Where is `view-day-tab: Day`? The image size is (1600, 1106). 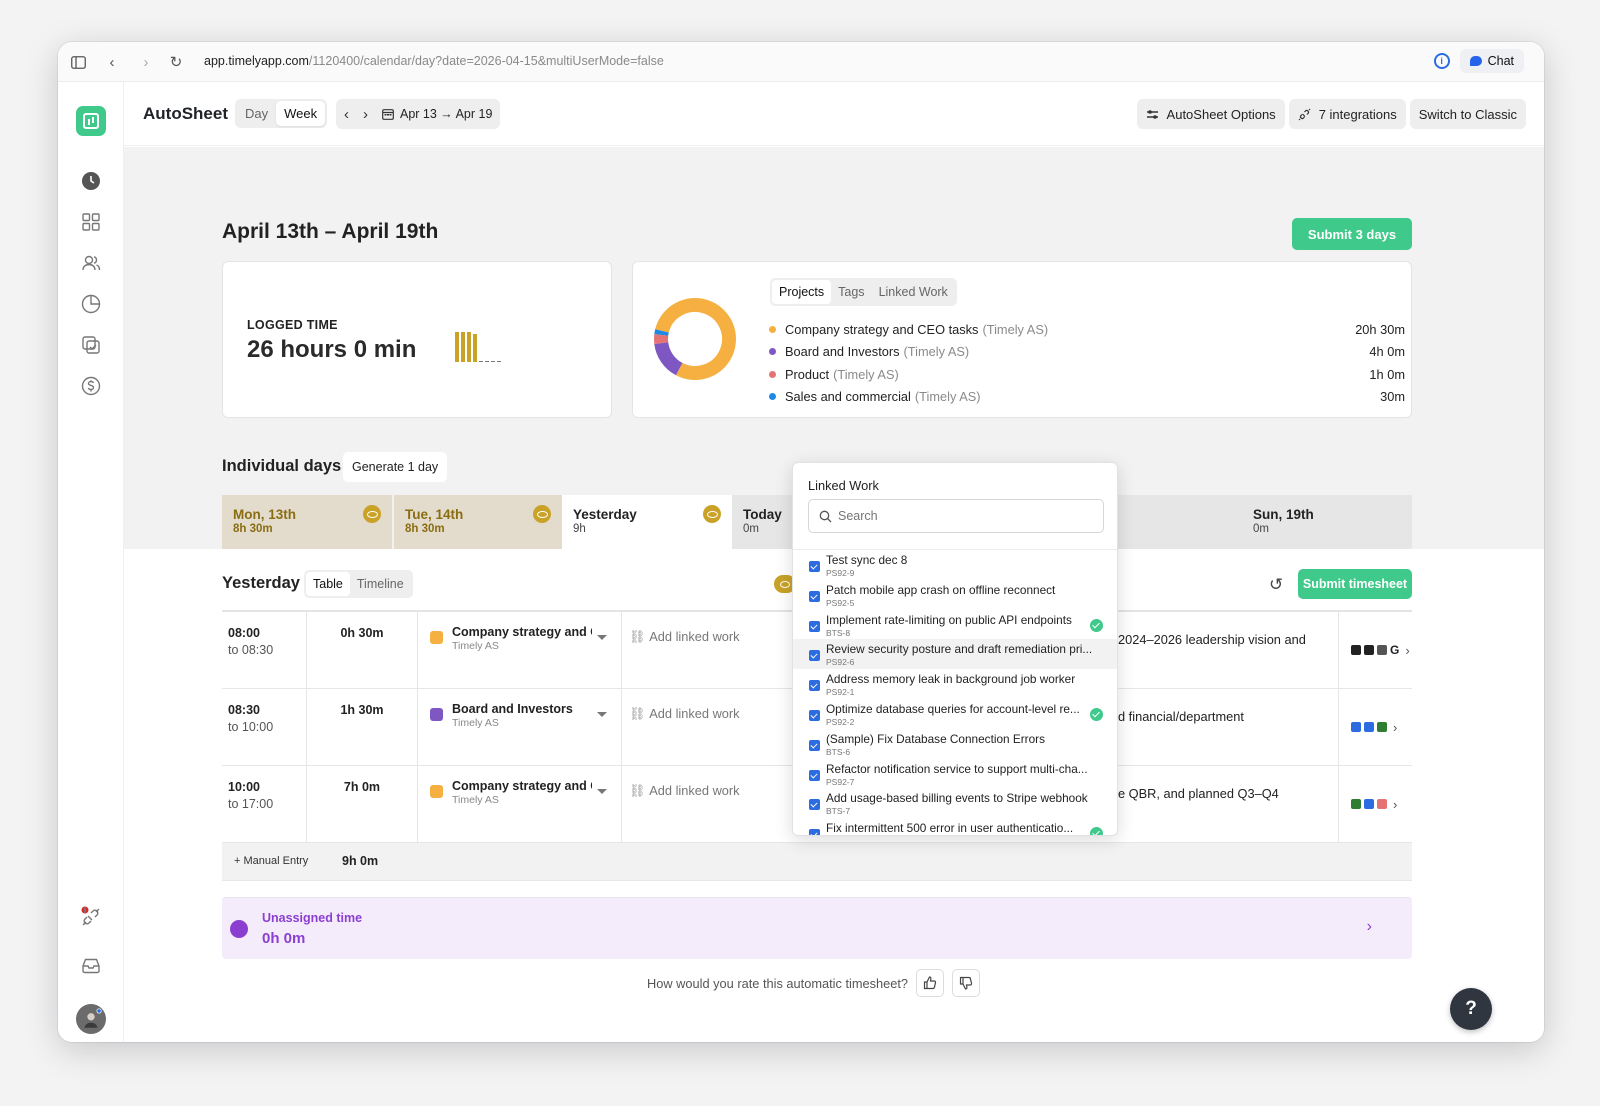 view-day-tab: Day is located at coordinates (256, 113).